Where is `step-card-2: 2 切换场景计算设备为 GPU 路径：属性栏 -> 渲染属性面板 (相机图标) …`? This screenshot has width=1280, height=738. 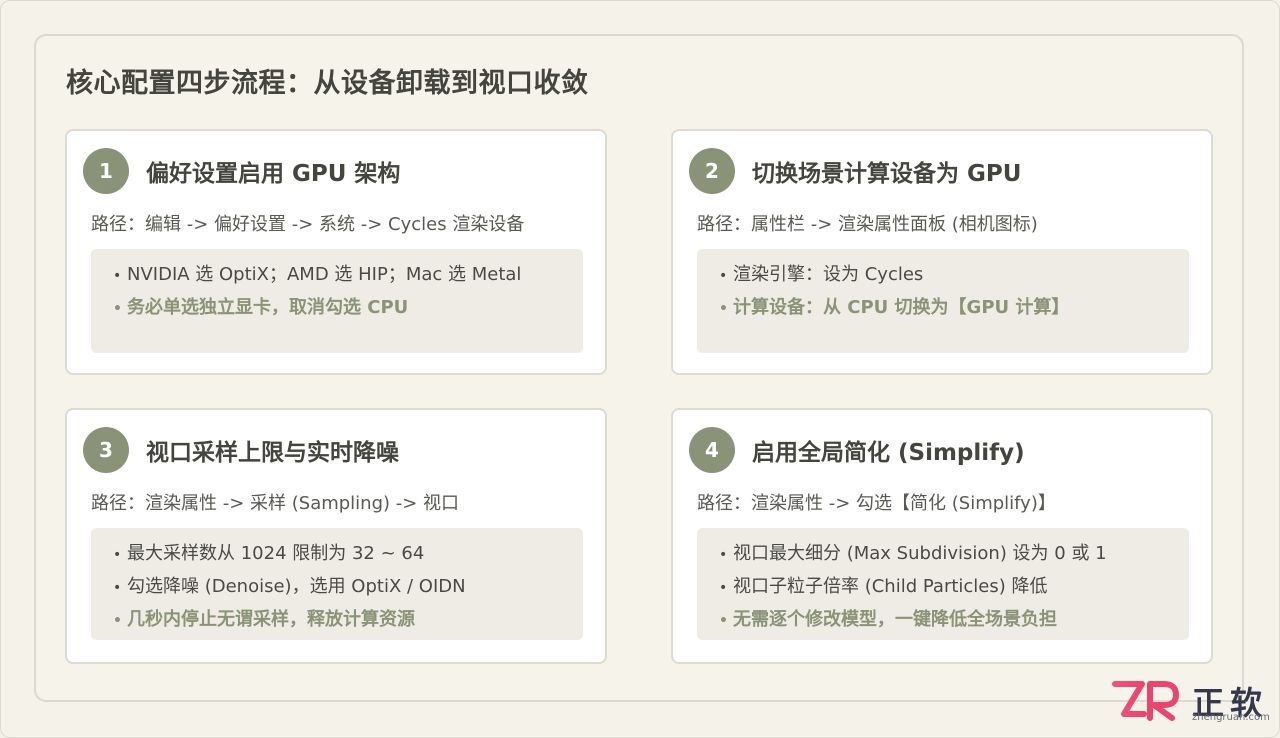 step-card-2: 2 切换场景计算设备为 GPU 路径：属性栏 -> 渲染属性面板 (相机图标) … is located at coordinates (942, 252).